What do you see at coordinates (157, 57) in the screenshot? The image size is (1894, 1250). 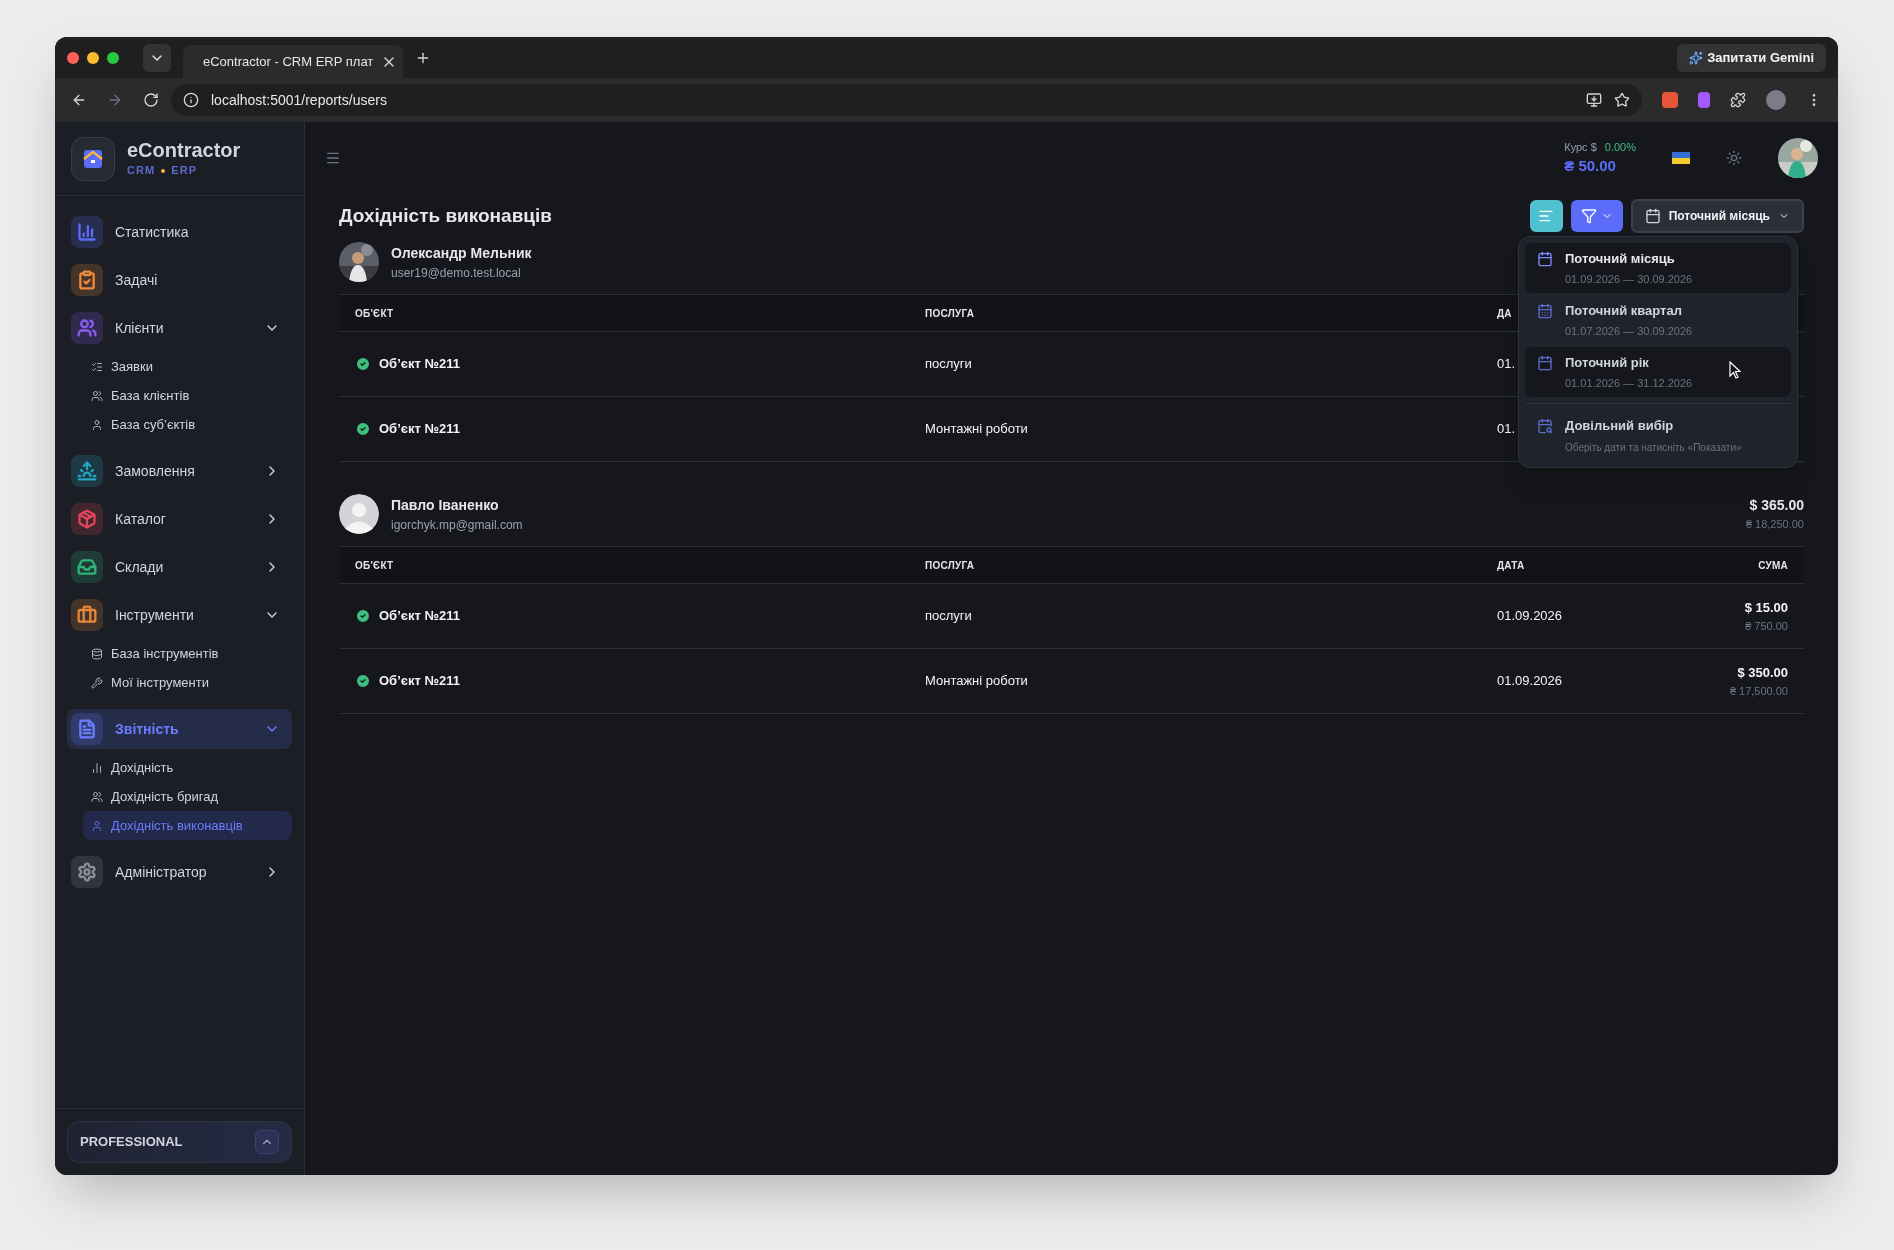 I see `tab-list-button` at bounding box center [157, 57].